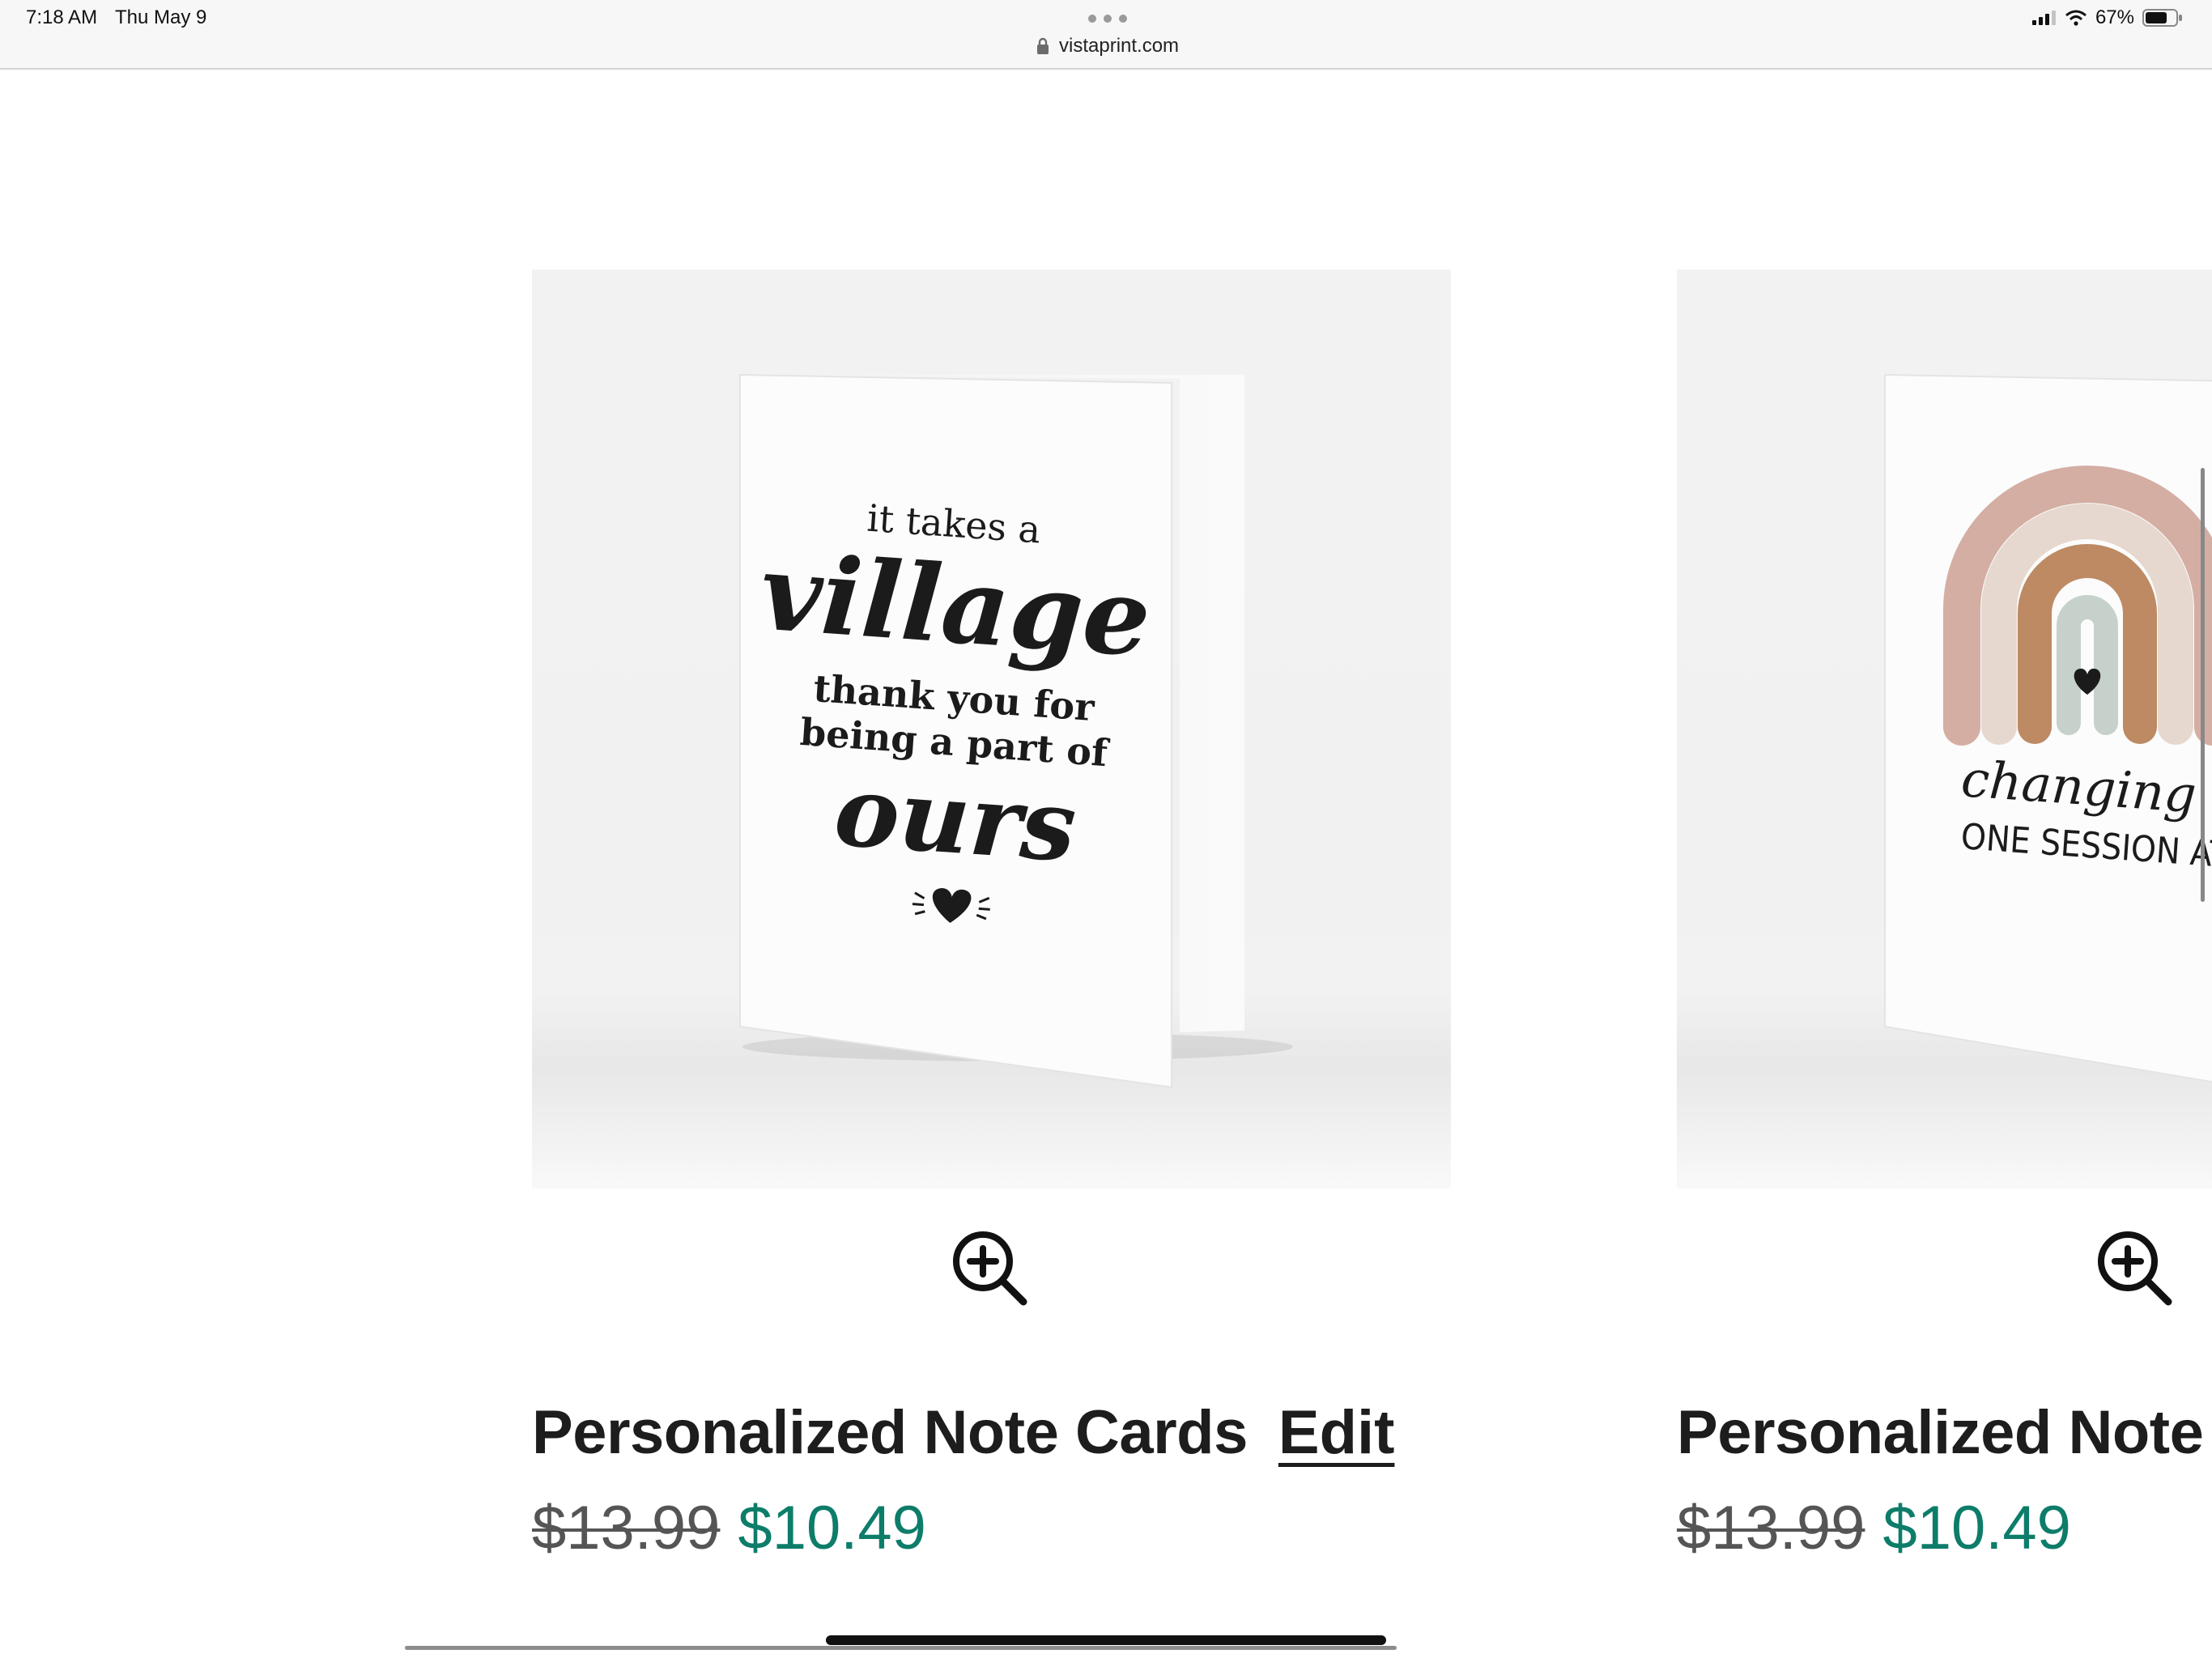 The width and height of the screenshot is (2212, 1658). I want to click on home-indicator, so click(1106, 1640).